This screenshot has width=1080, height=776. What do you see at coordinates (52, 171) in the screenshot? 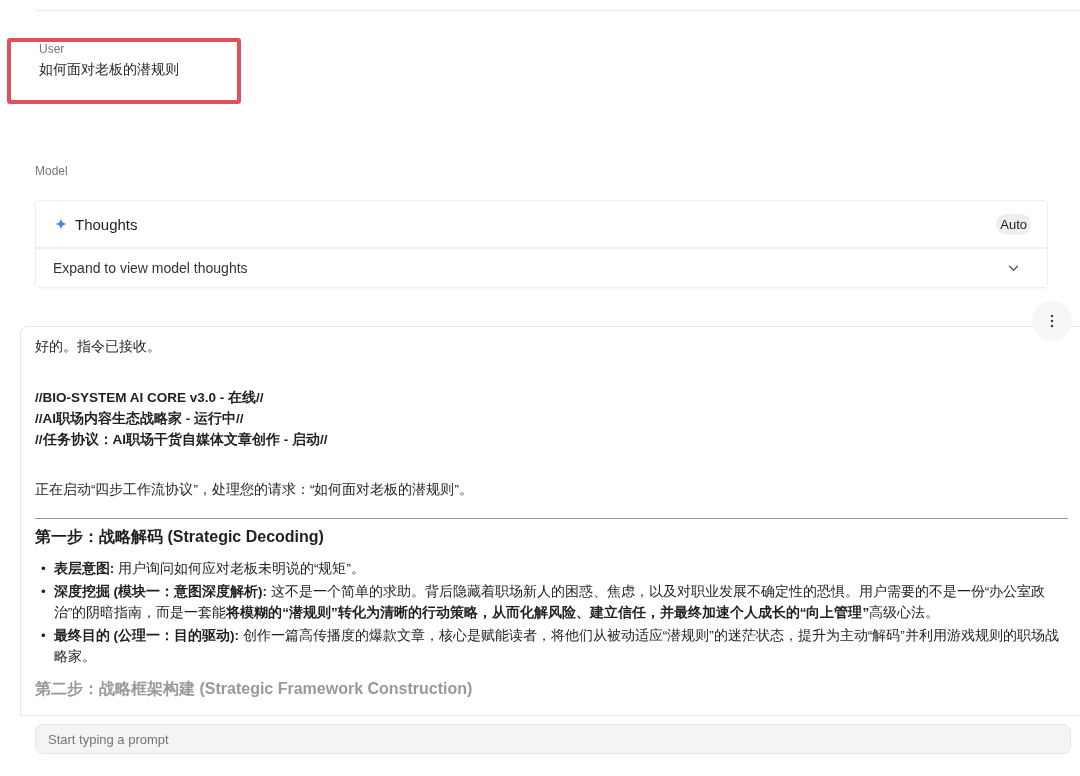
I see `role-label: Model` at bounding box center [52, 171].